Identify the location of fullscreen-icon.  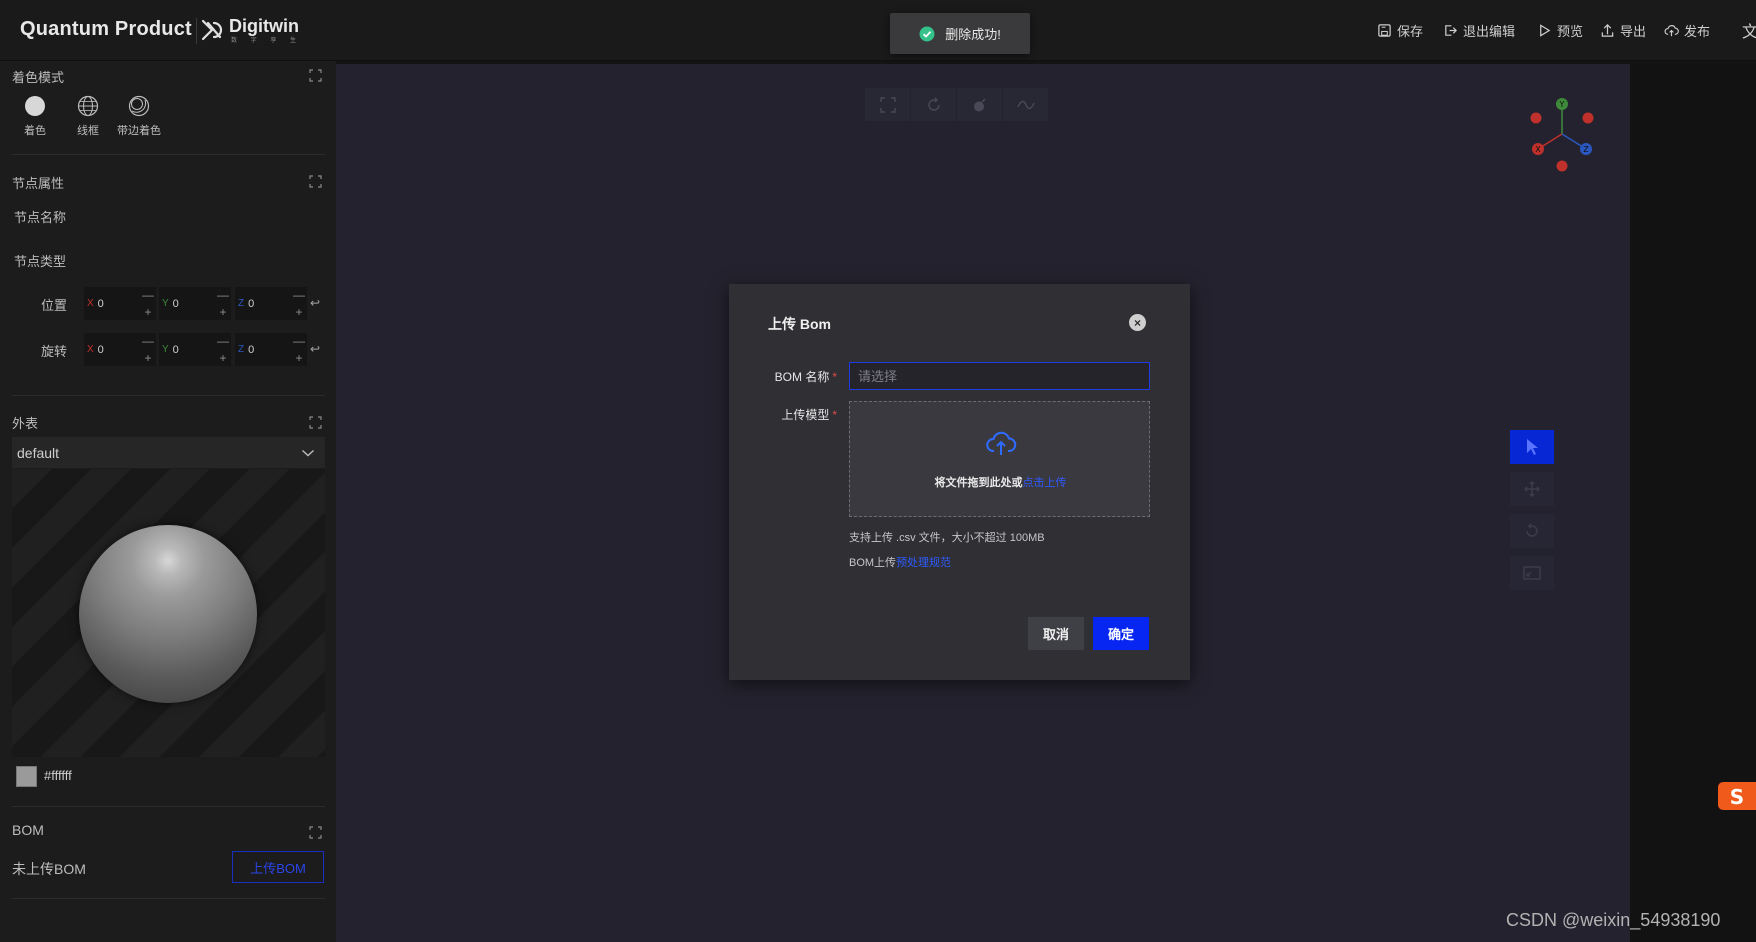
(887, 104).